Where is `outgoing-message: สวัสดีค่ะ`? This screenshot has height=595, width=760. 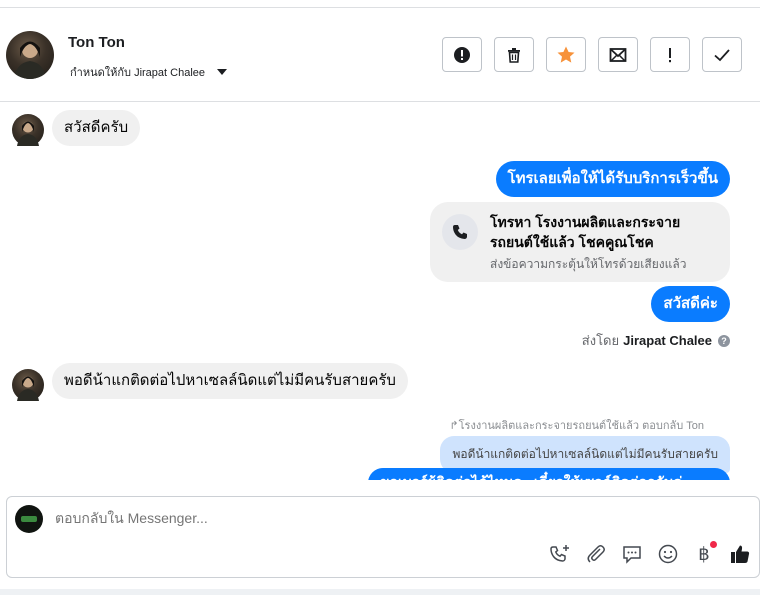 outgoing-message: สวัสดีค่ะ is located at coordinates (690, 304).